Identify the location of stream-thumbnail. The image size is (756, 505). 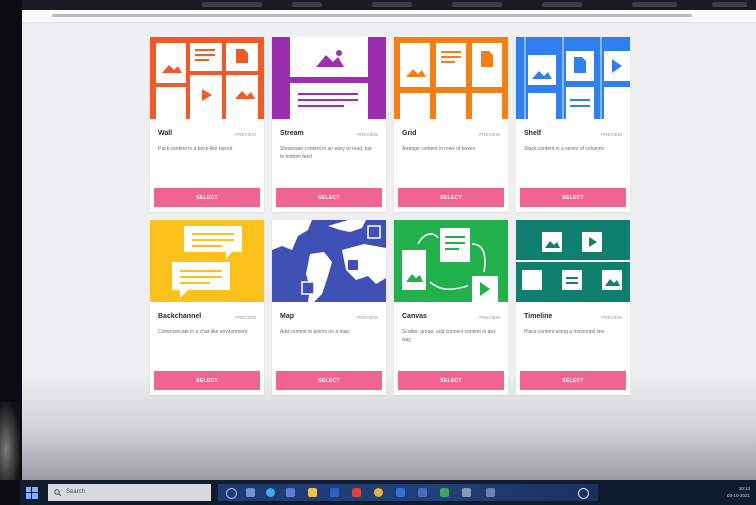
(329, 78).